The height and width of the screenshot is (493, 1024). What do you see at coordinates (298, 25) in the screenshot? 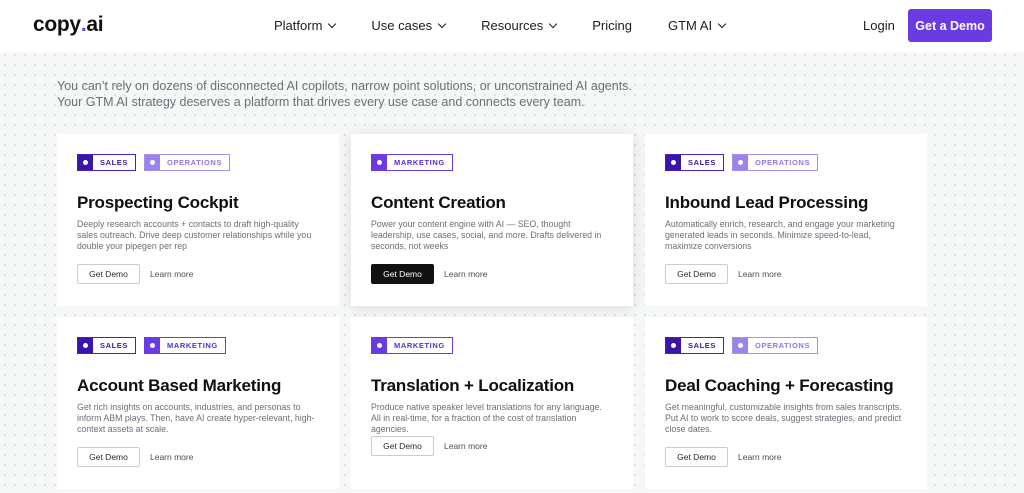
I see `nav-item-label: Platform` at bounding box center [298, 25].